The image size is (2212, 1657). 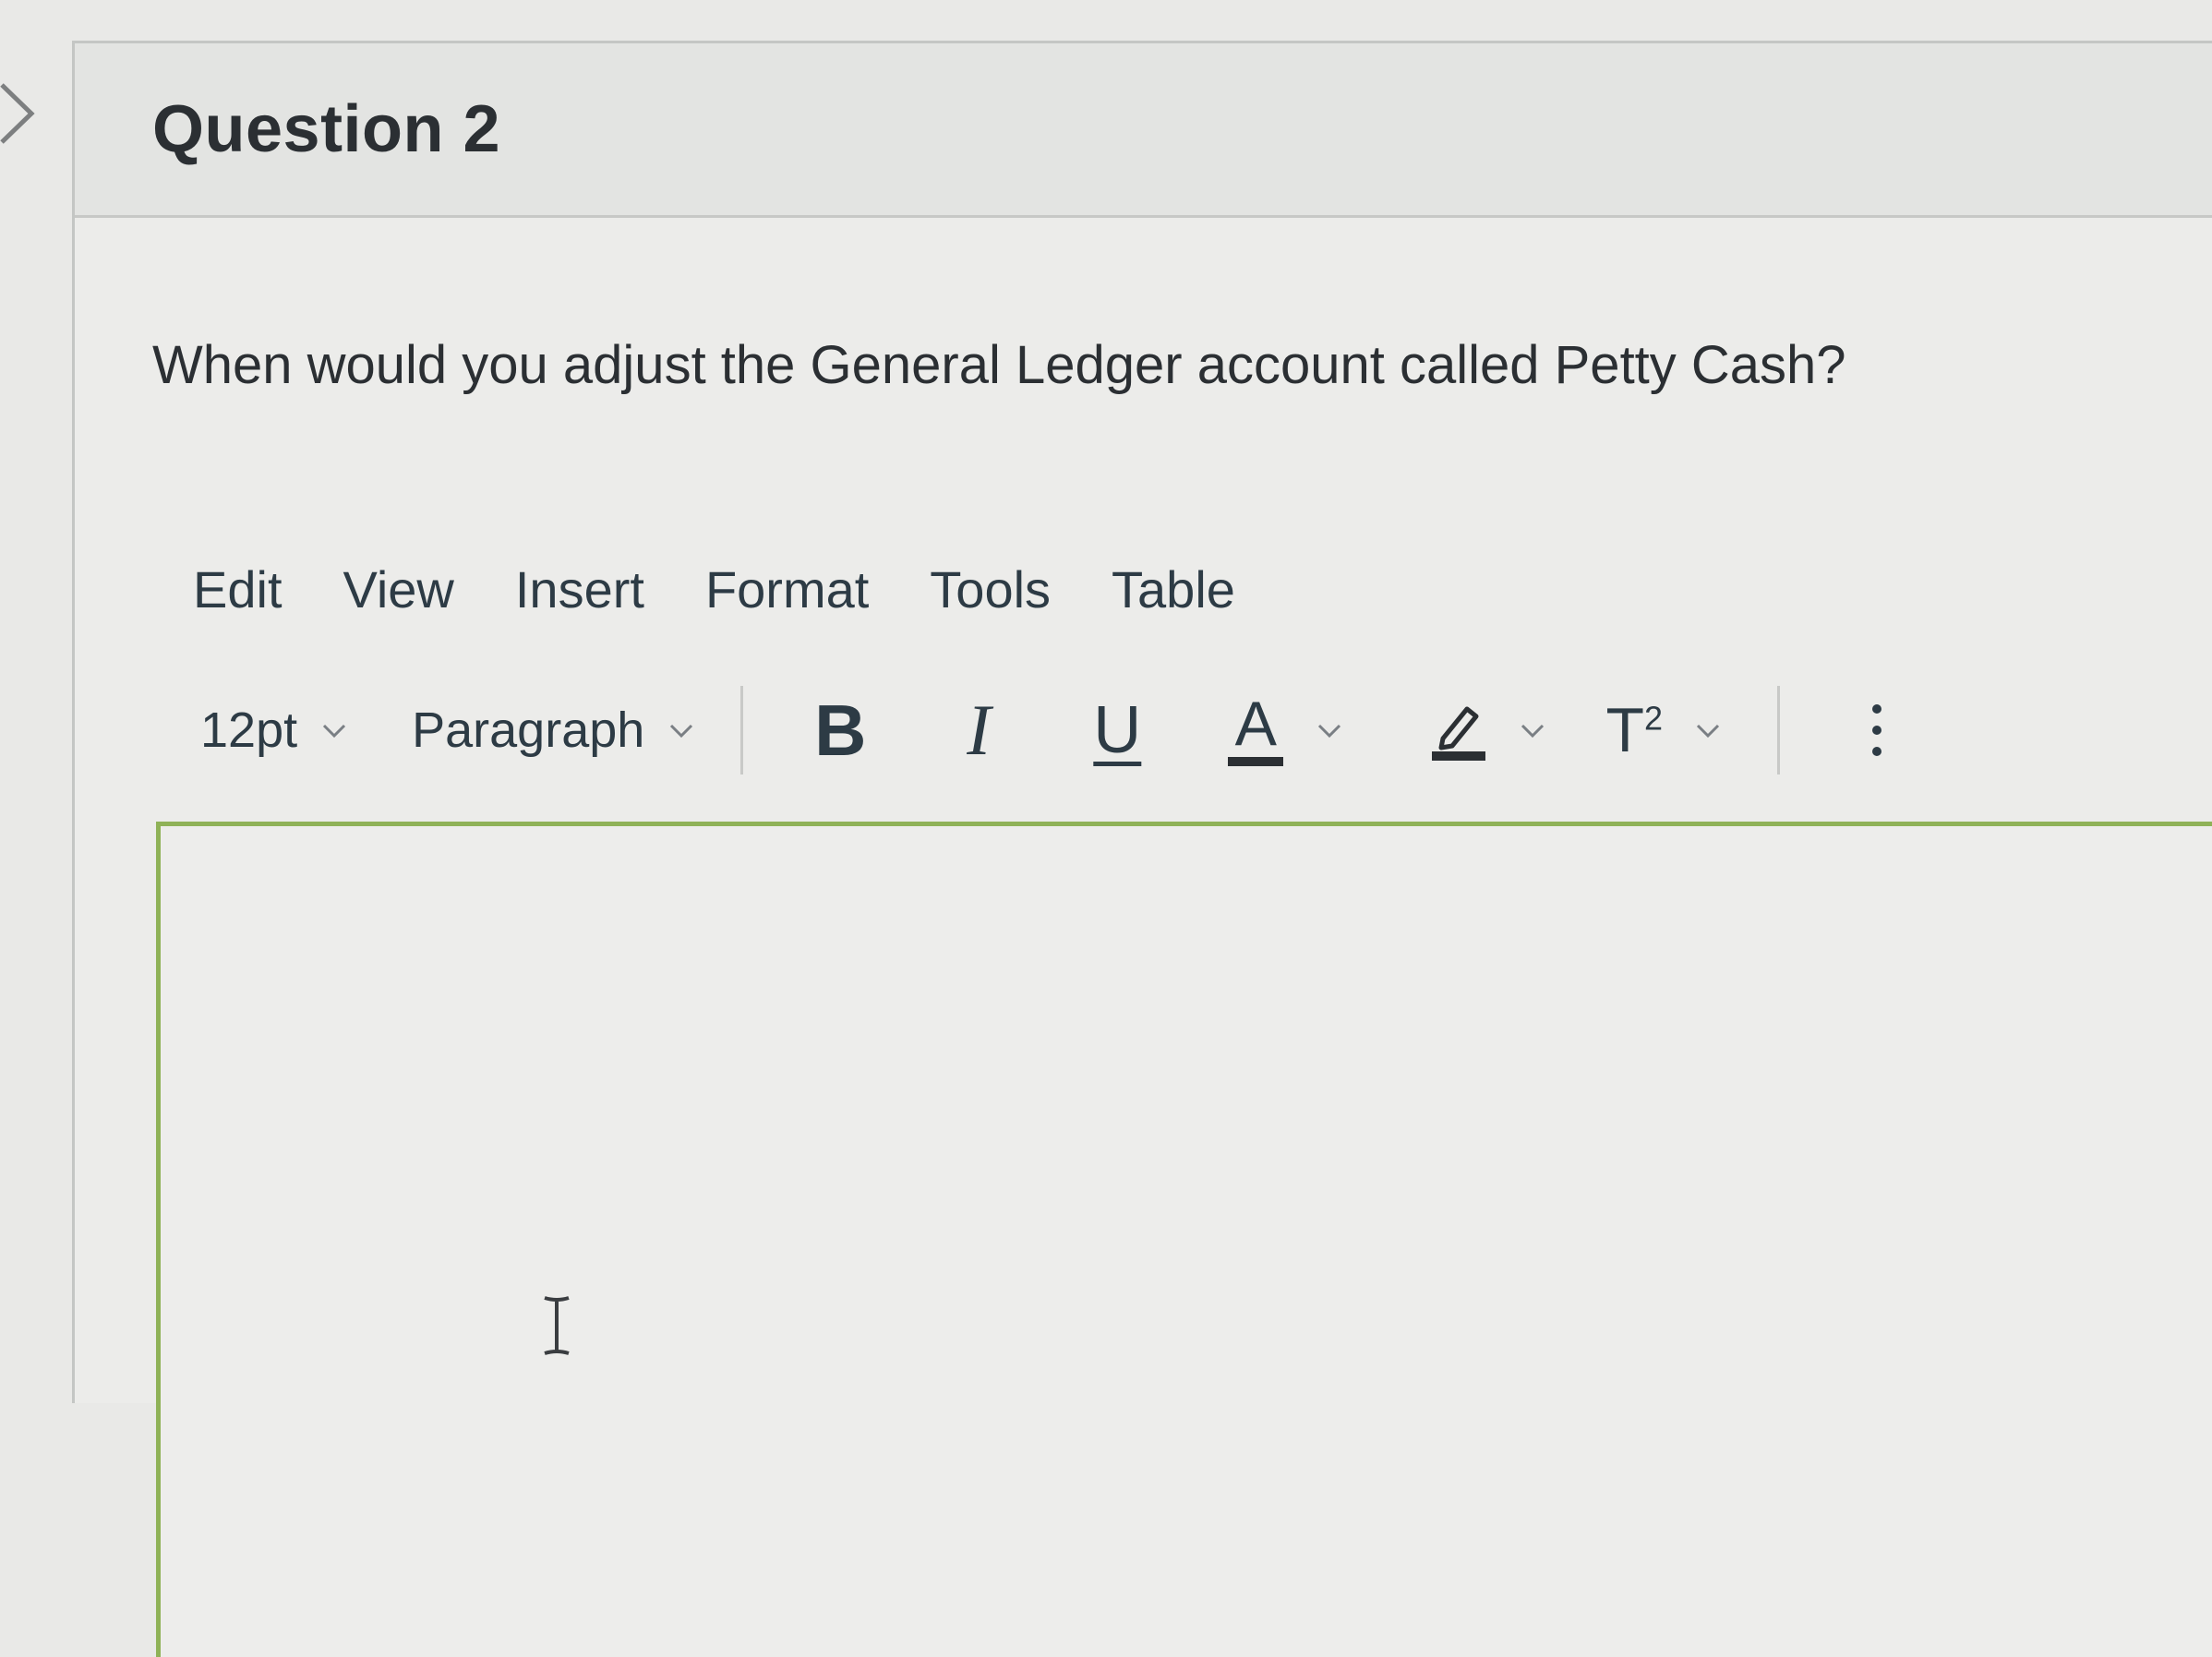 I want to click on collapse-arrow-icon, so click(x=19, y=113).